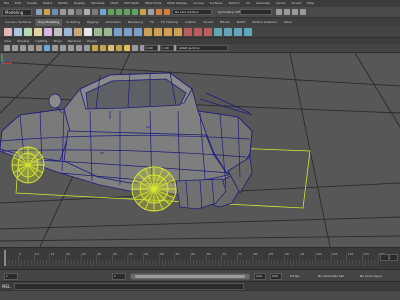 The image size is (400, 300). What do you see at coordinates (208, 22) in the screenshot?
I see `shelf-tab-arnold: Arnold` at bounding box center [208, 22].